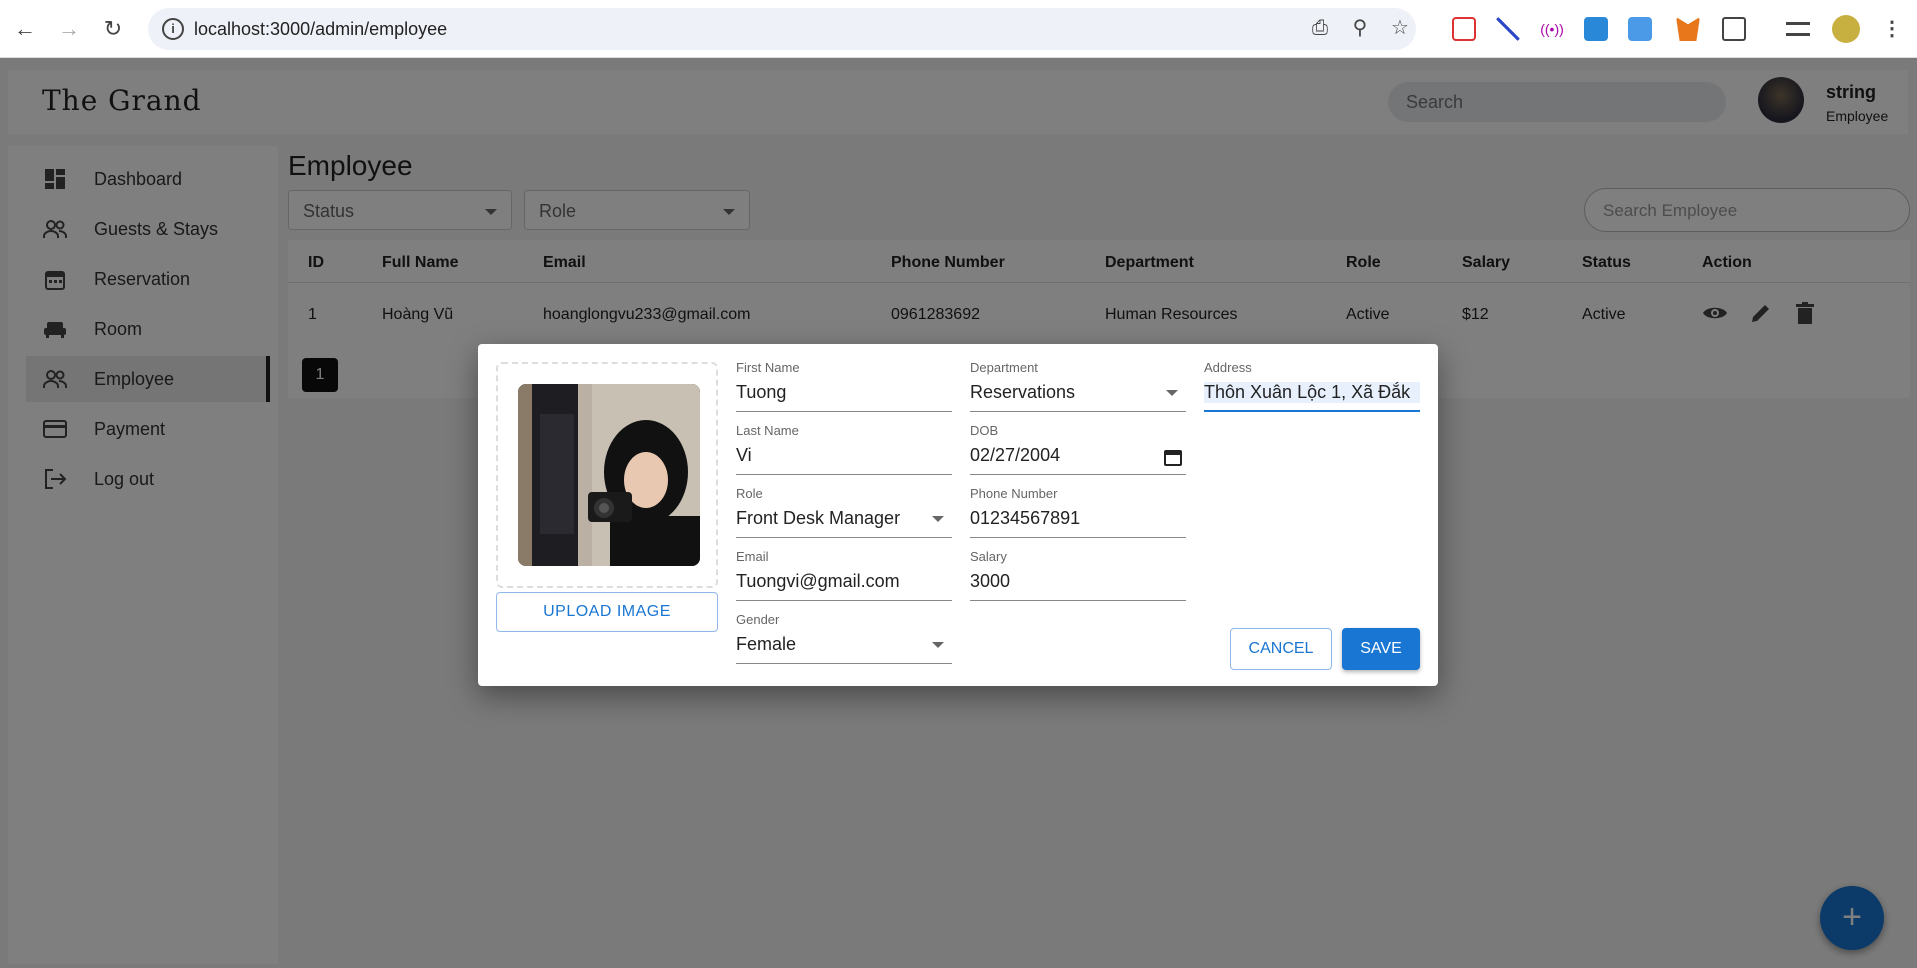 The width and height of the screenshot is (1917, 968). Describe the element at coordinates (1640, 29) in the screenshot. I see `extension-table-icon` at that location.